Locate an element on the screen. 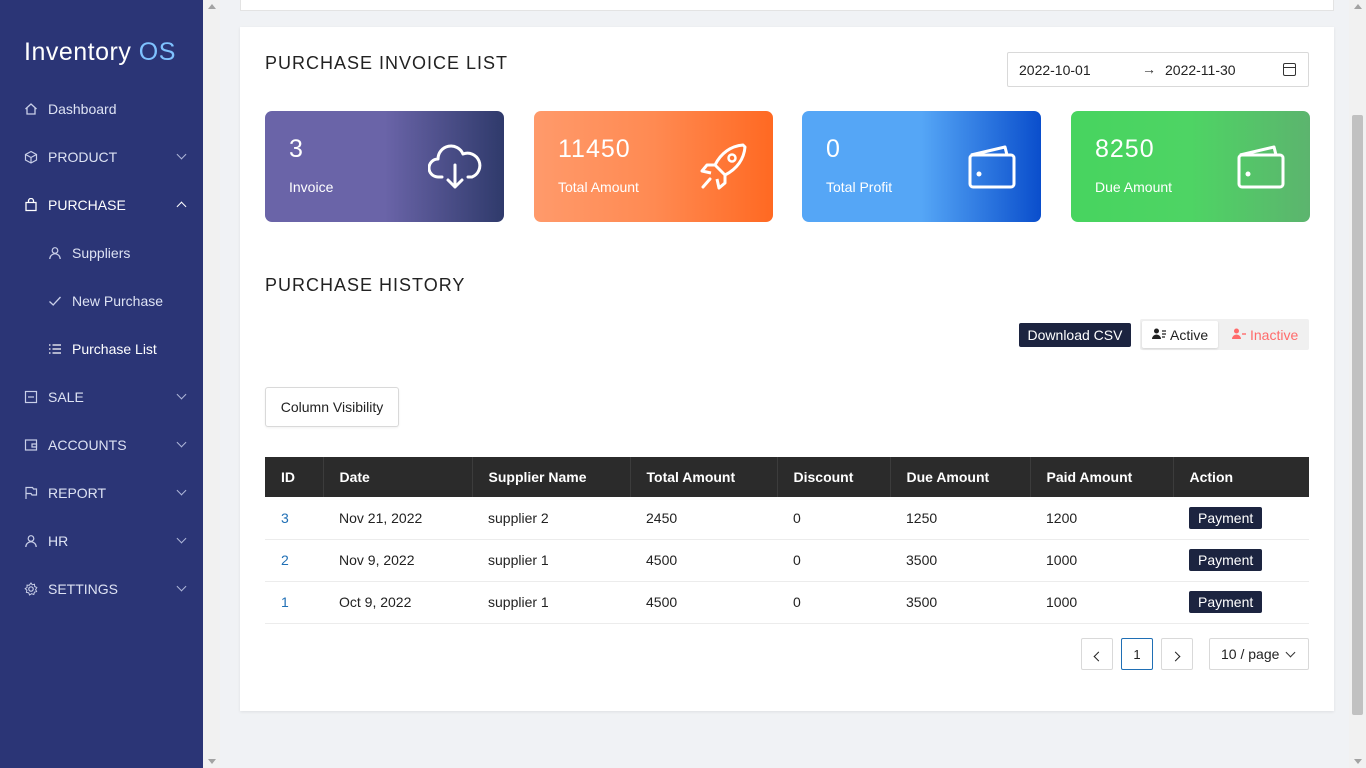  sidebar-item-label: REPORT is located at coordinates (77, 493).